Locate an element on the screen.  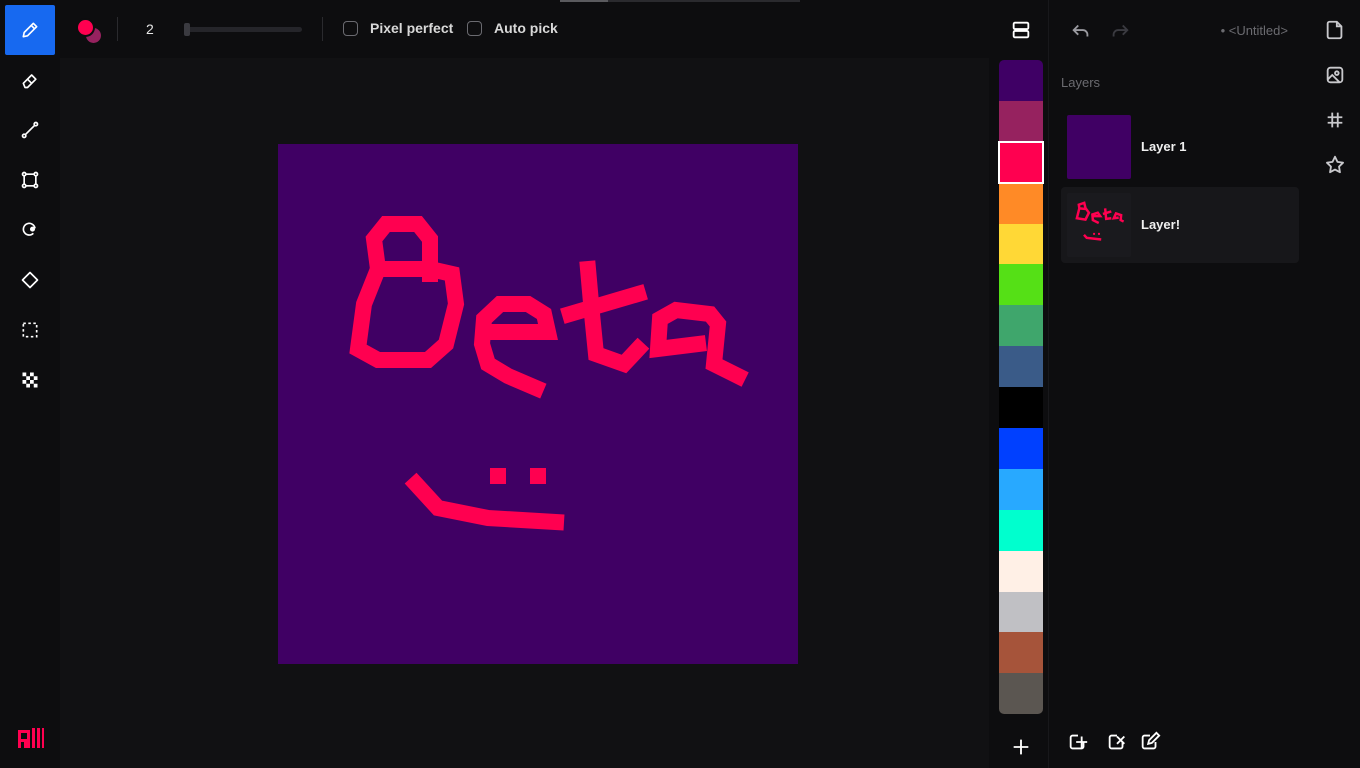
undo-icon is located at coordinates (1080, 30).